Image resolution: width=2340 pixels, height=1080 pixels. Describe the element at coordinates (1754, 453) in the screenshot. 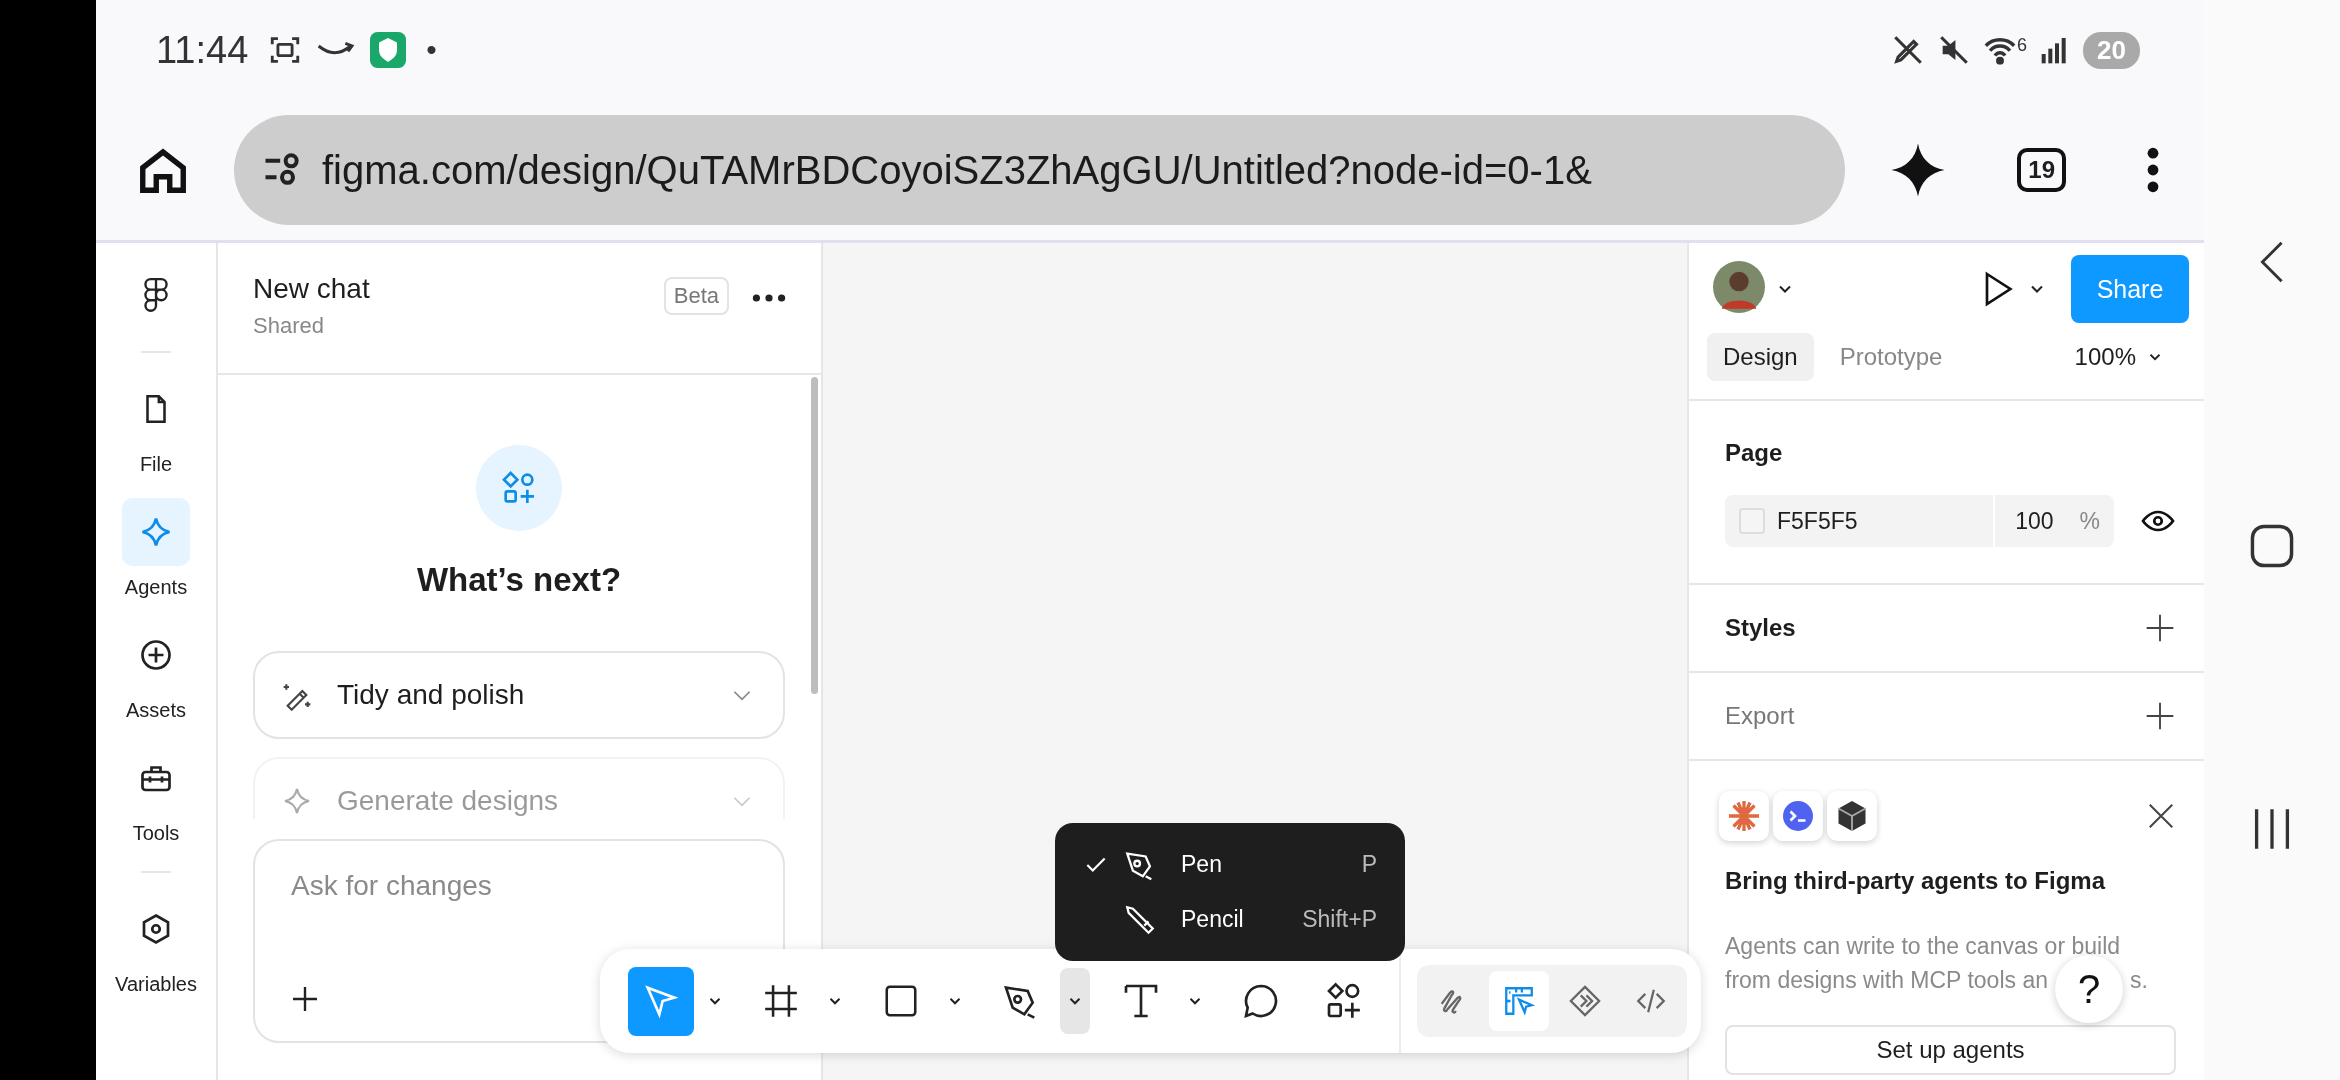

I see `section-title: Page` at that location.